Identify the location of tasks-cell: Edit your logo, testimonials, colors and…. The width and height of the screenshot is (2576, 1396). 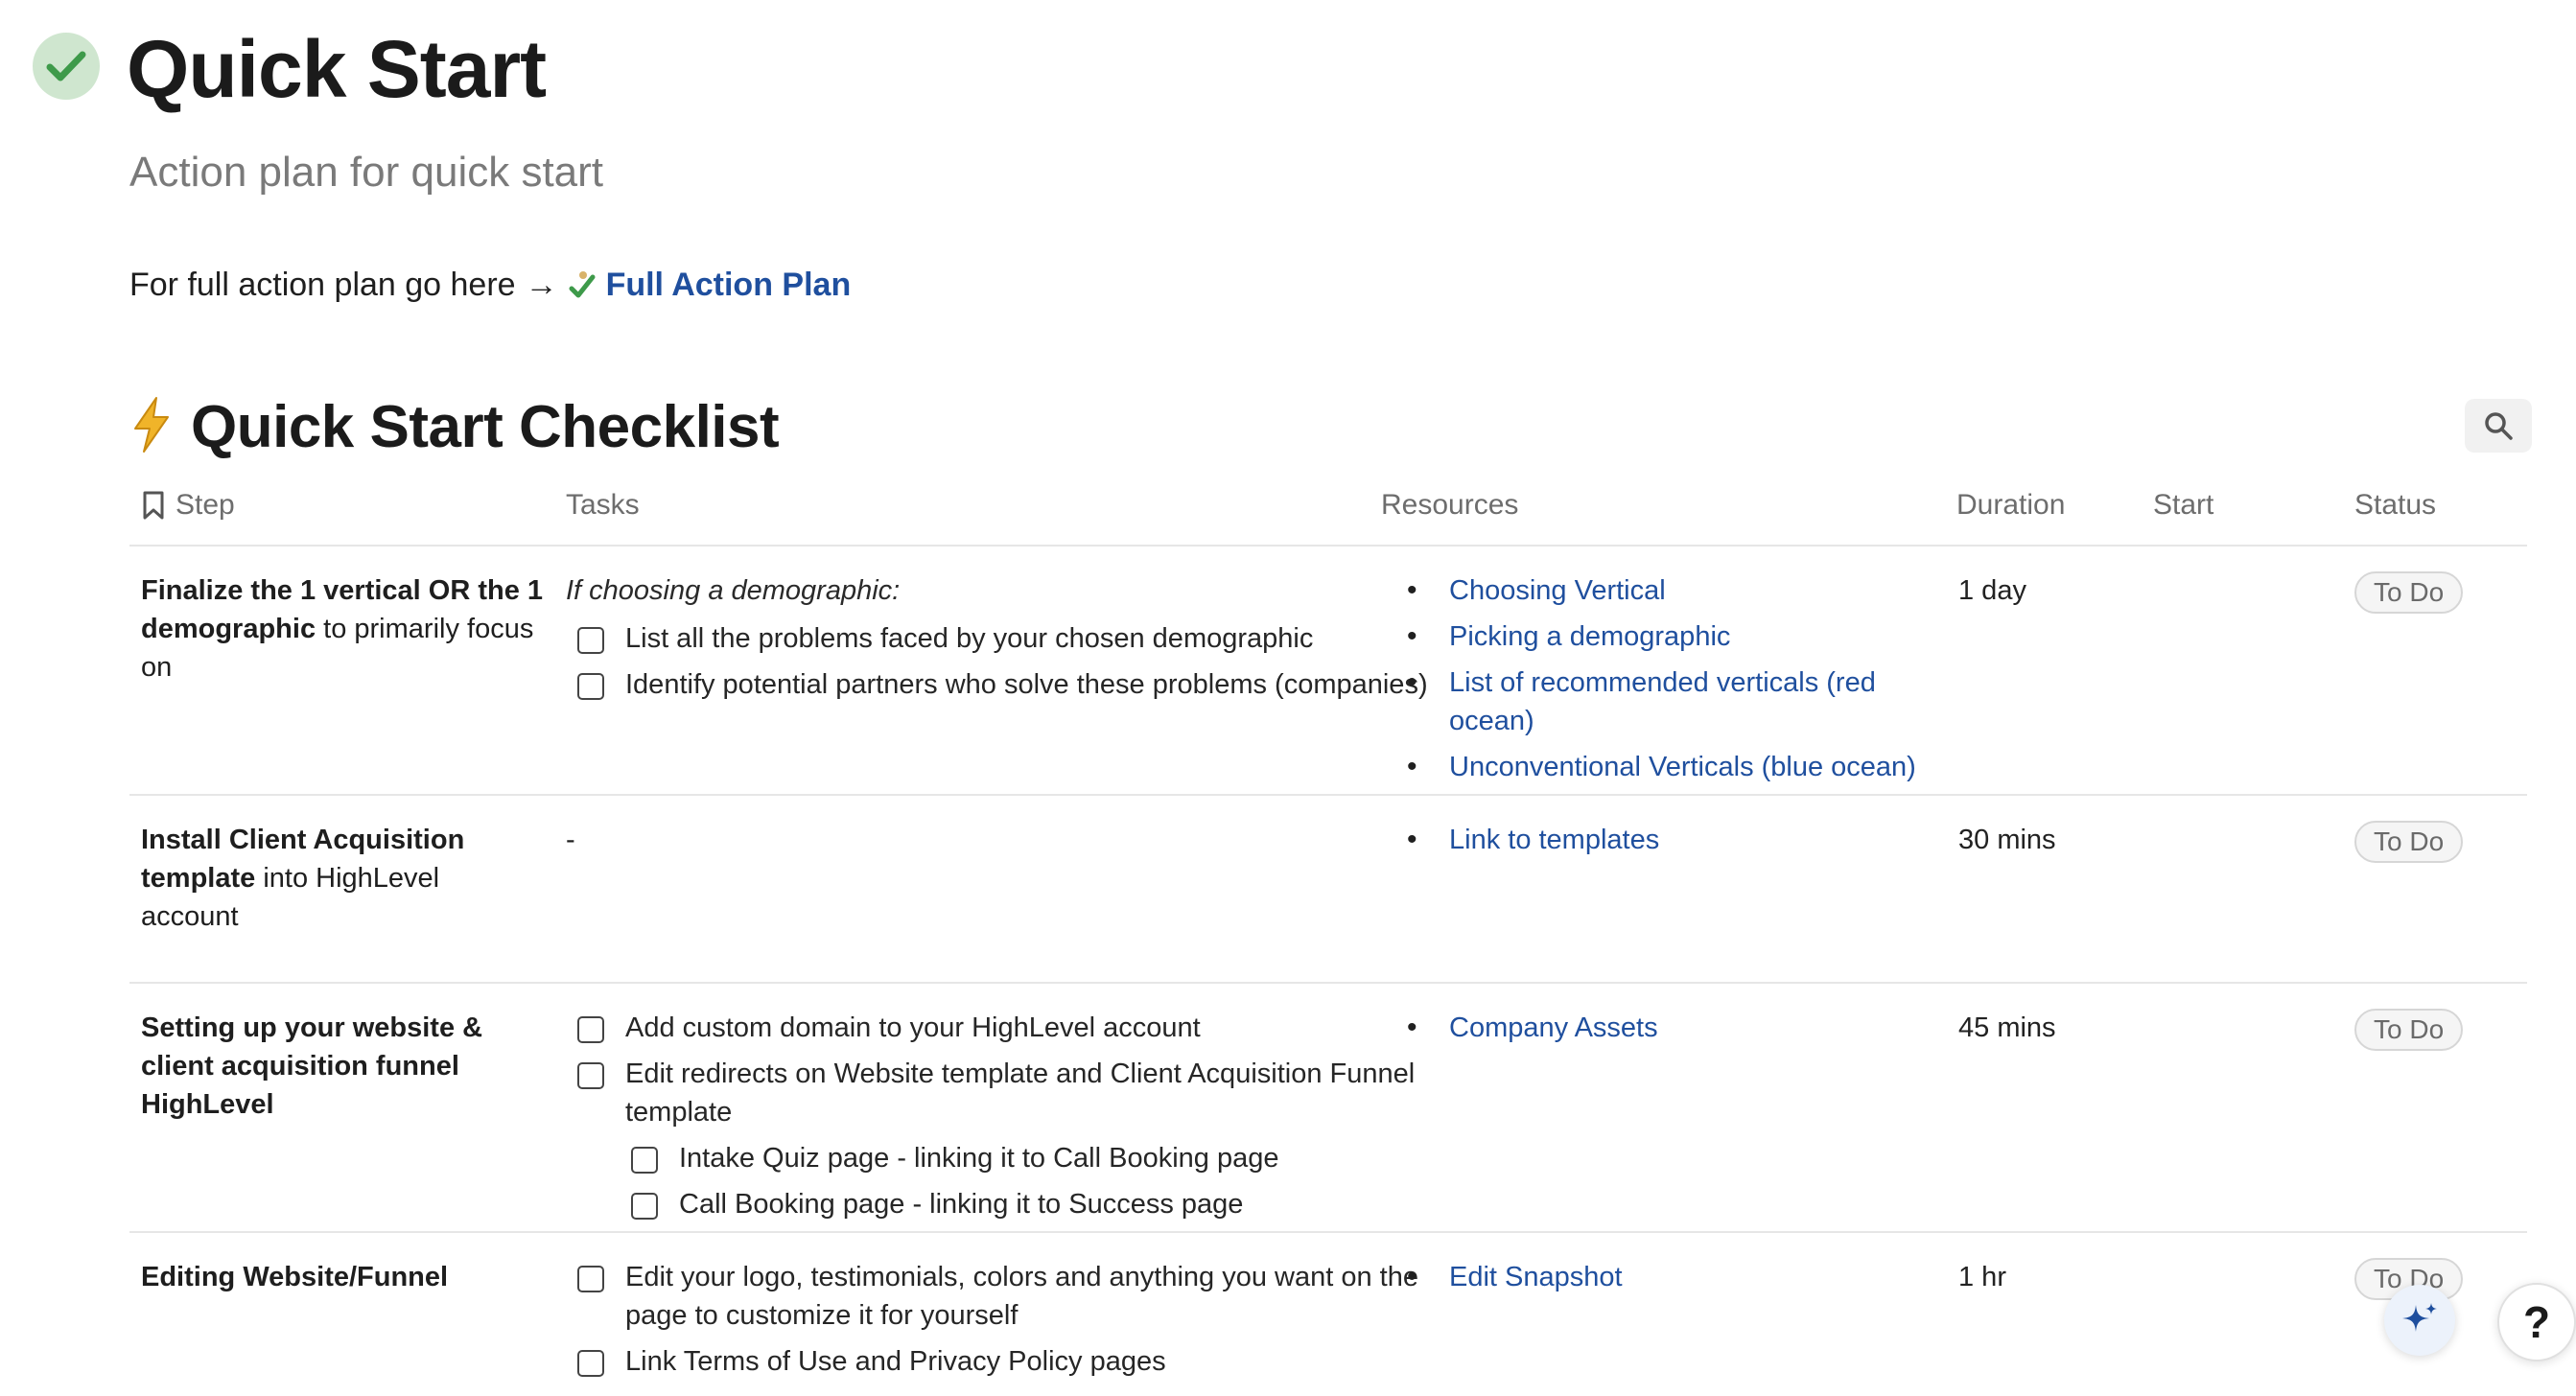
(1026, 1323).